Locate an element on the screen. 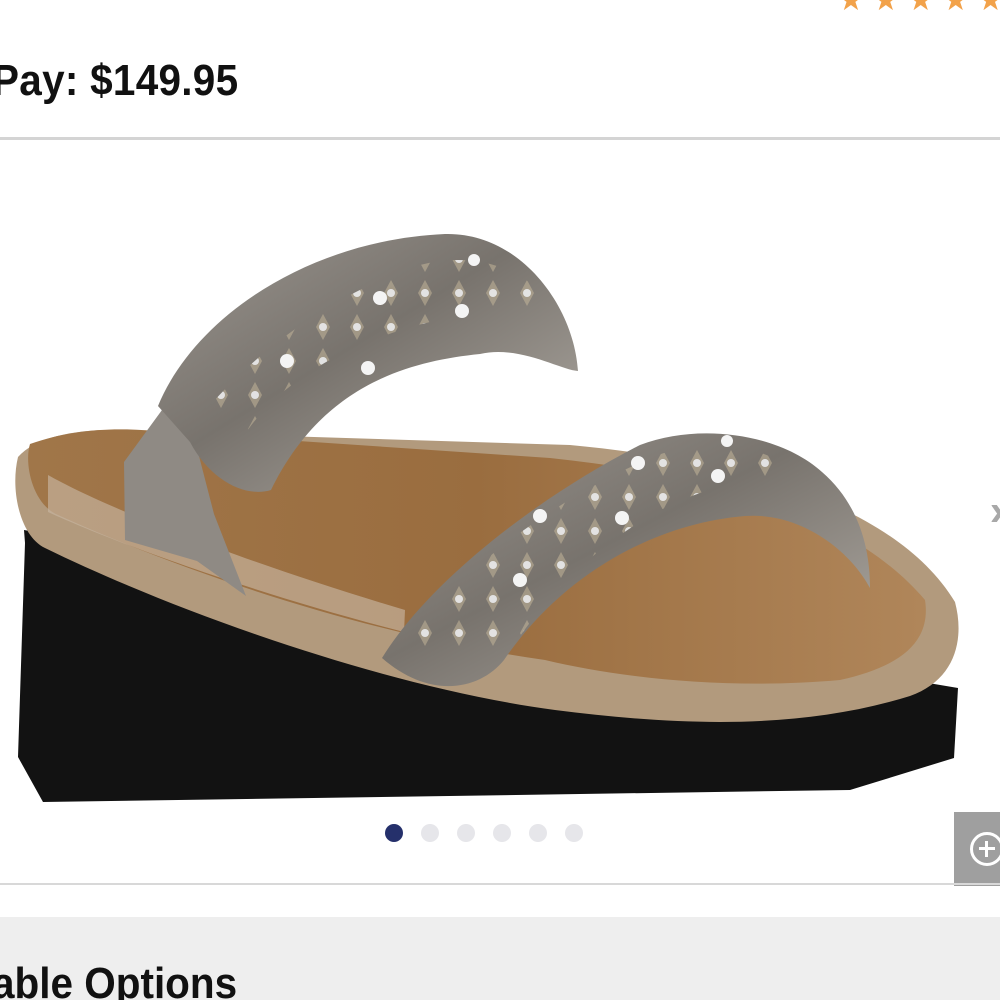  options-title: able Options is located at coordinates (119, 979).